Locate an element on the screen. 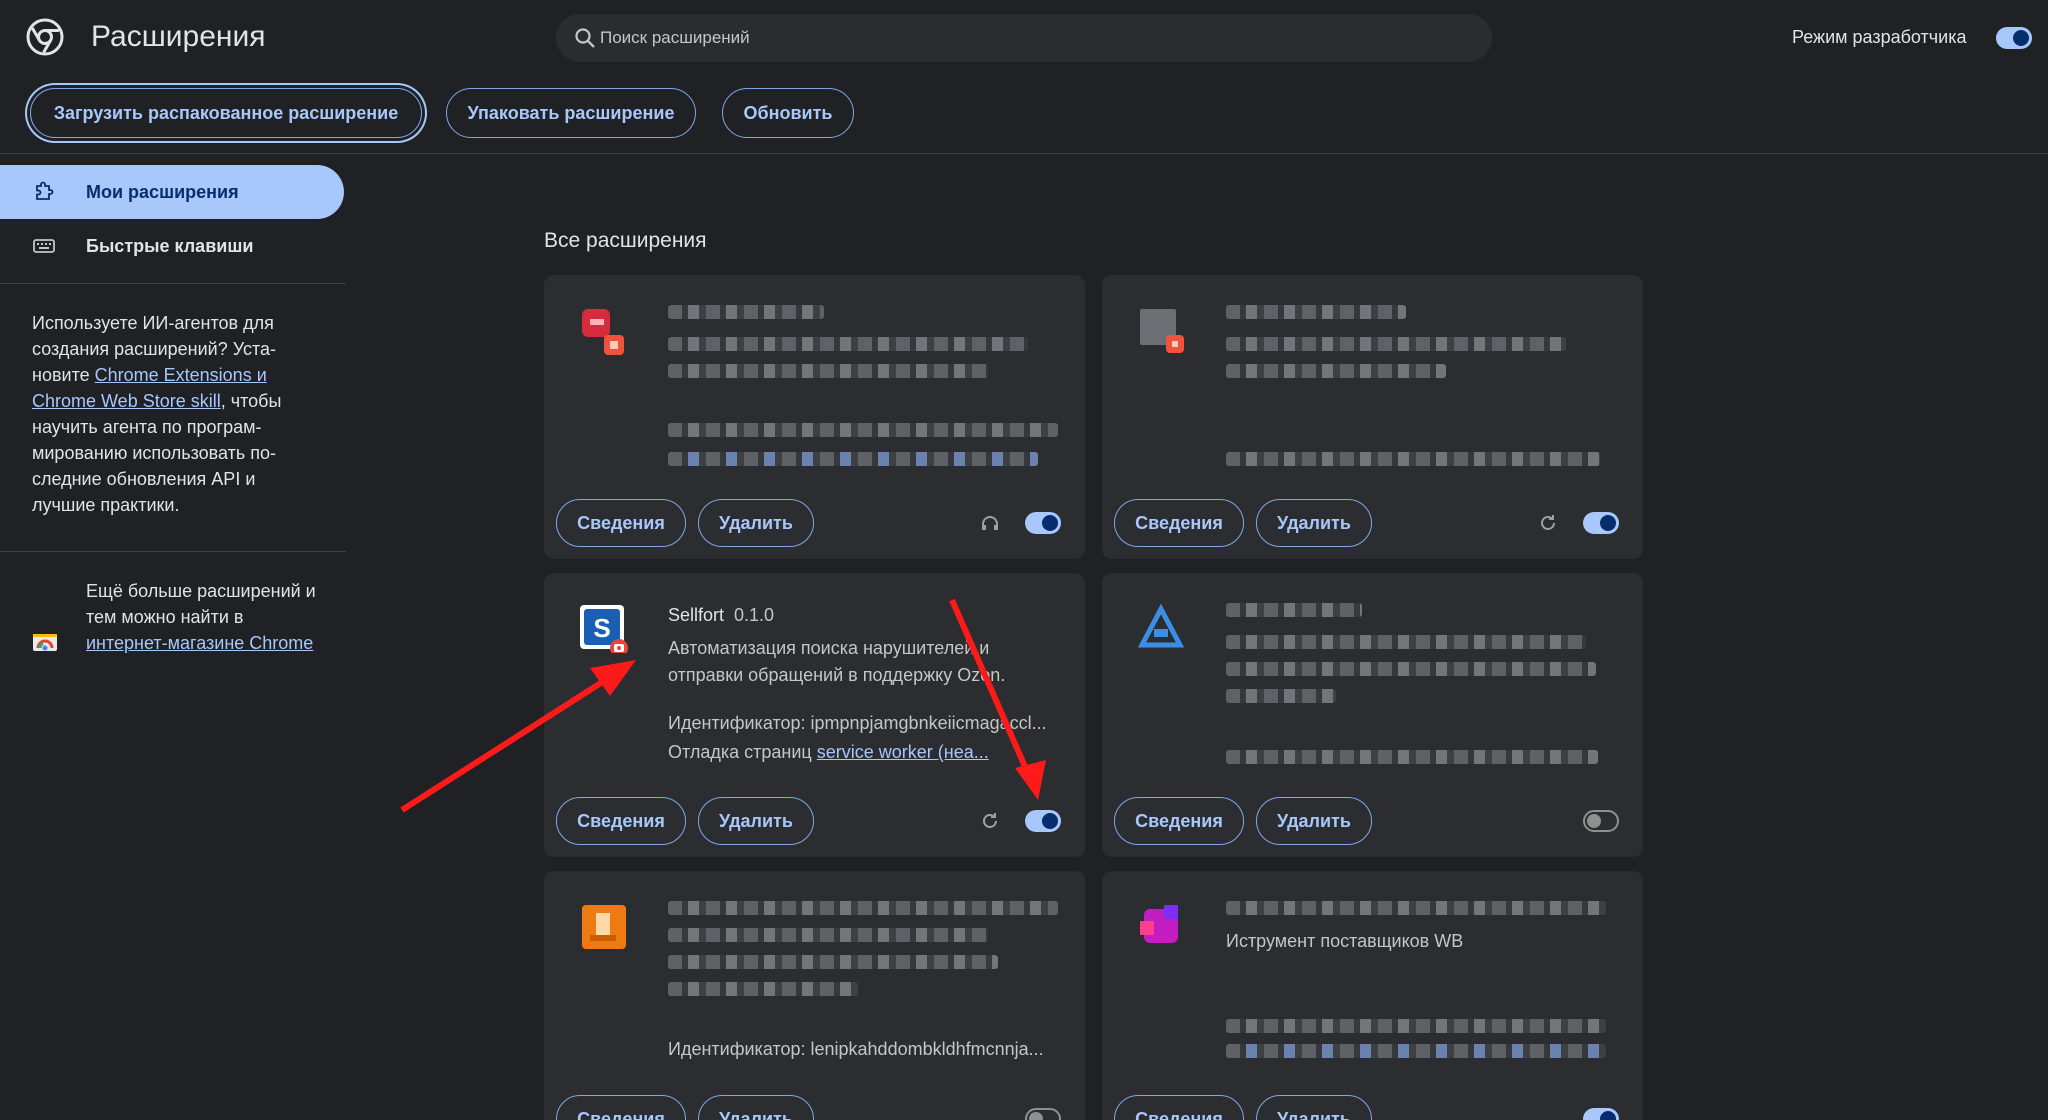 The image size is (2048, 1120). developer-mode-toggle is located at coordinates (2014, 38).